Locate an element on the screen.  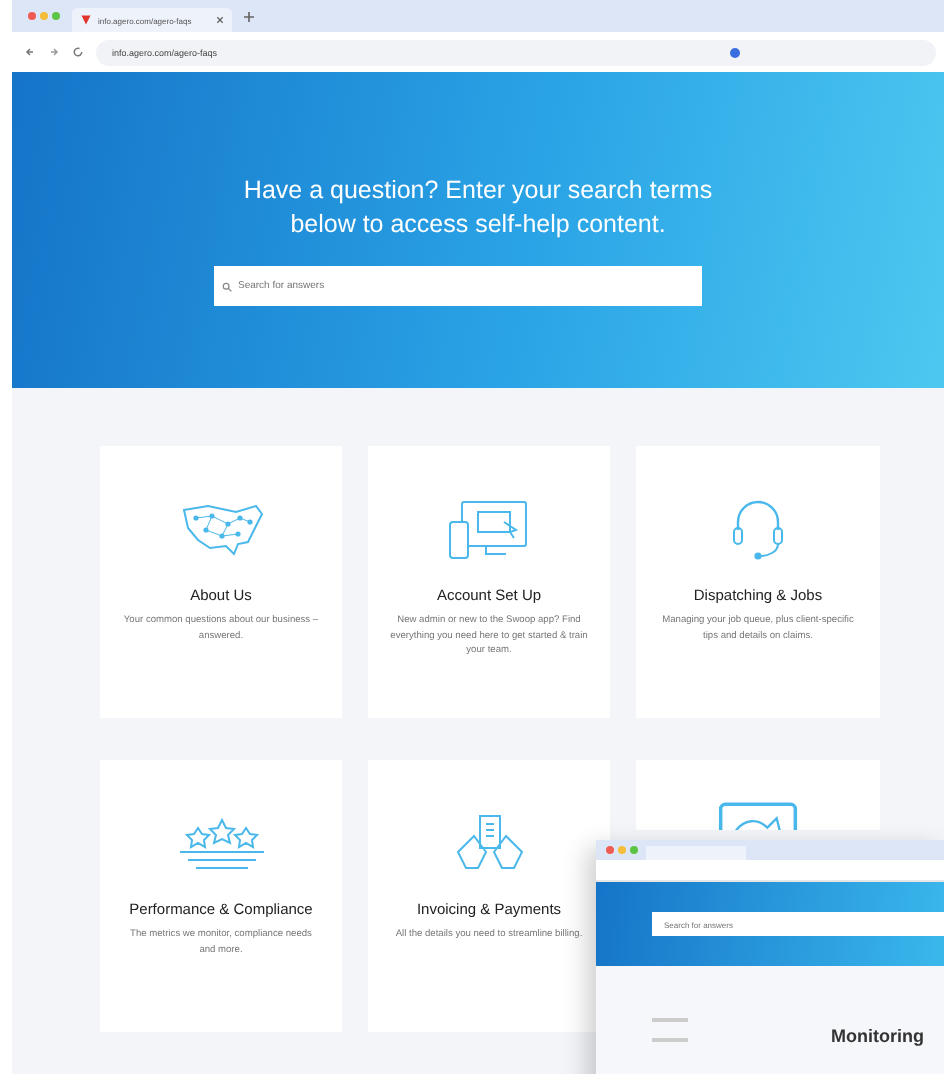
devices-icon is located at coordinates (489, 530).